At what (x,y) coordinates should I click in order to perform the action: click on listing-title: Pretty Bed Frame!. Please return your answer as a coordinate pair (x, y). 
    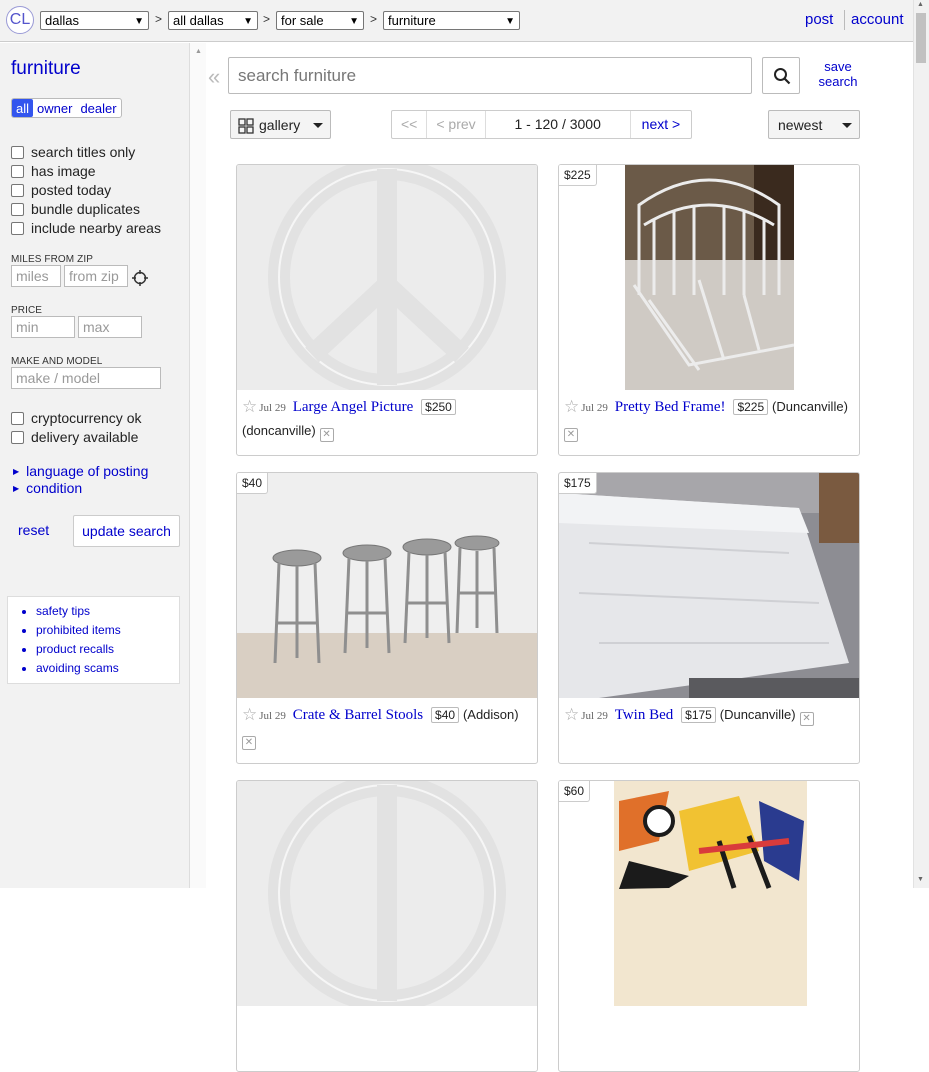
    Looking at the image, I should click on (670, 407).